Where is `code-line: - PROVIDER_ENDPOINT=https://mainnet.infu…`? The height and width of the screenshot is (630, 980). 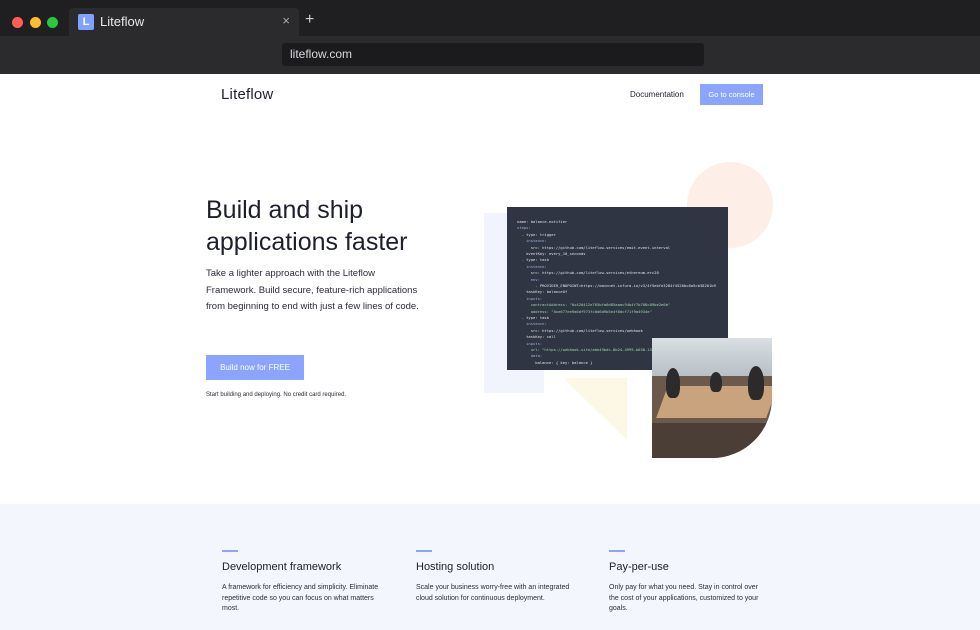
code-line: - PROVIDER_ENDPOINT=https://mainnet.infu… is located at coordinates (616, 285).